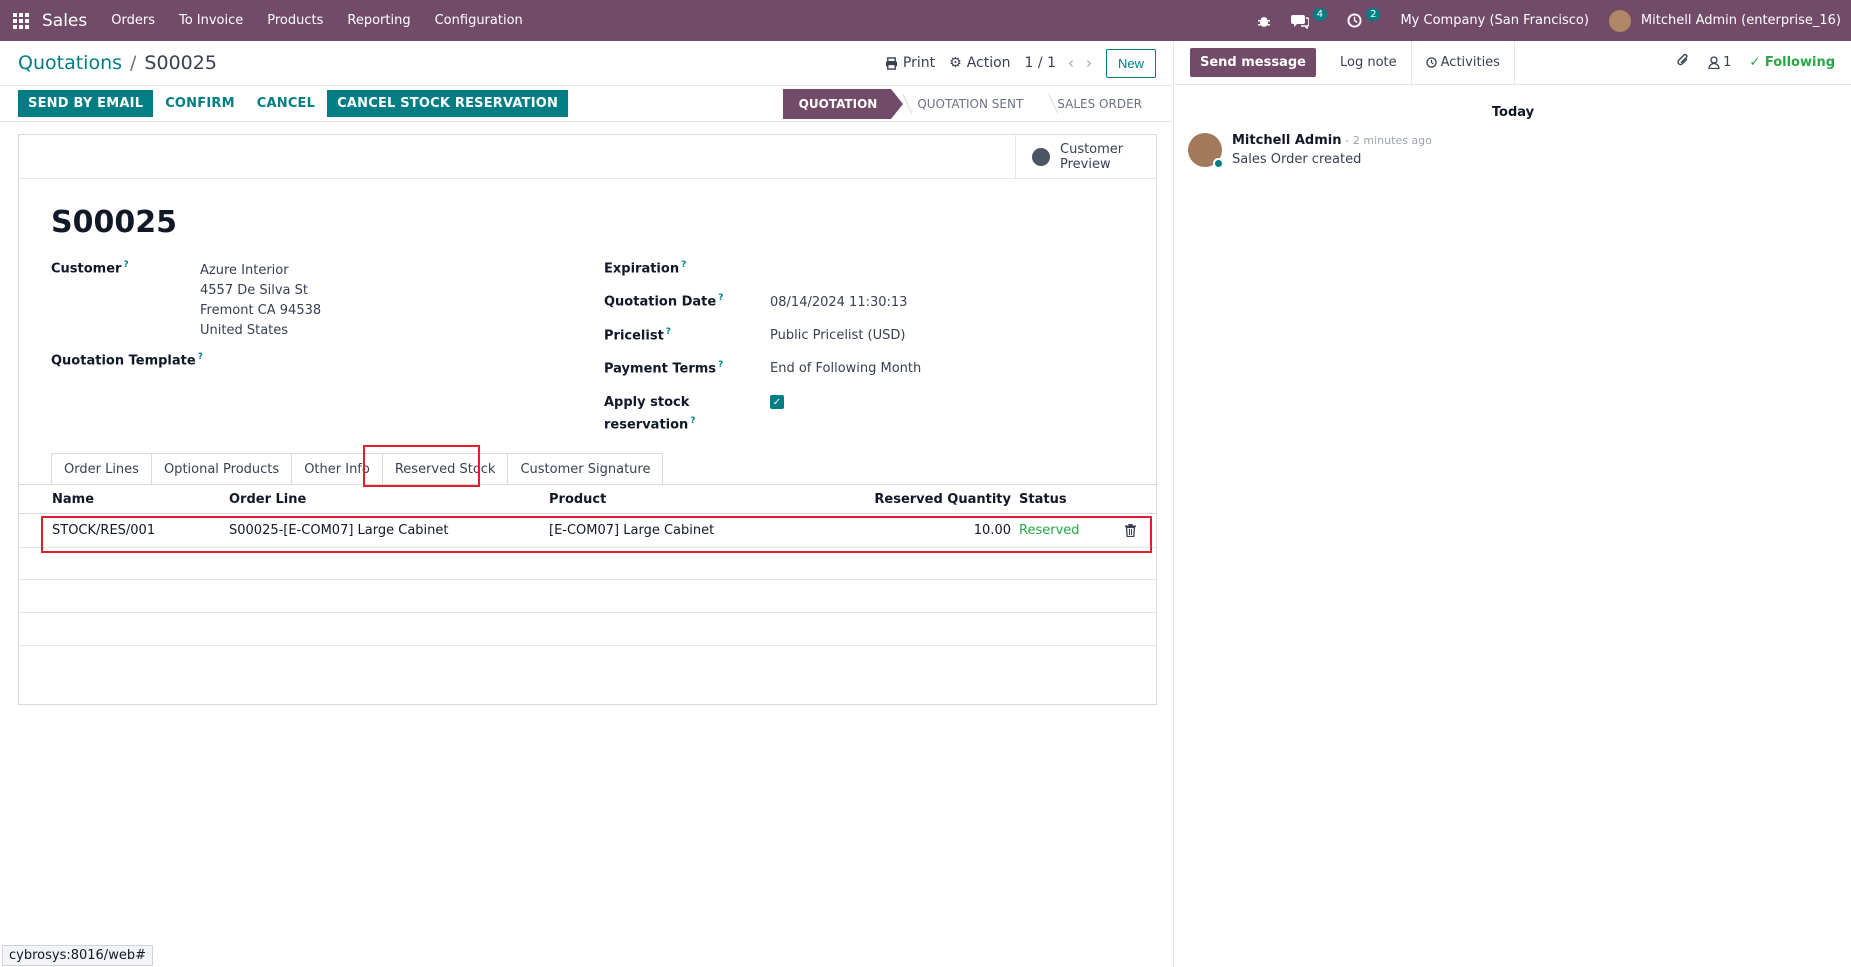 This screenshot has height=967, width=1851. Describe the element at coordinates (90, 268) in the screenshot. I see `customer-label: Customer?` at that location.